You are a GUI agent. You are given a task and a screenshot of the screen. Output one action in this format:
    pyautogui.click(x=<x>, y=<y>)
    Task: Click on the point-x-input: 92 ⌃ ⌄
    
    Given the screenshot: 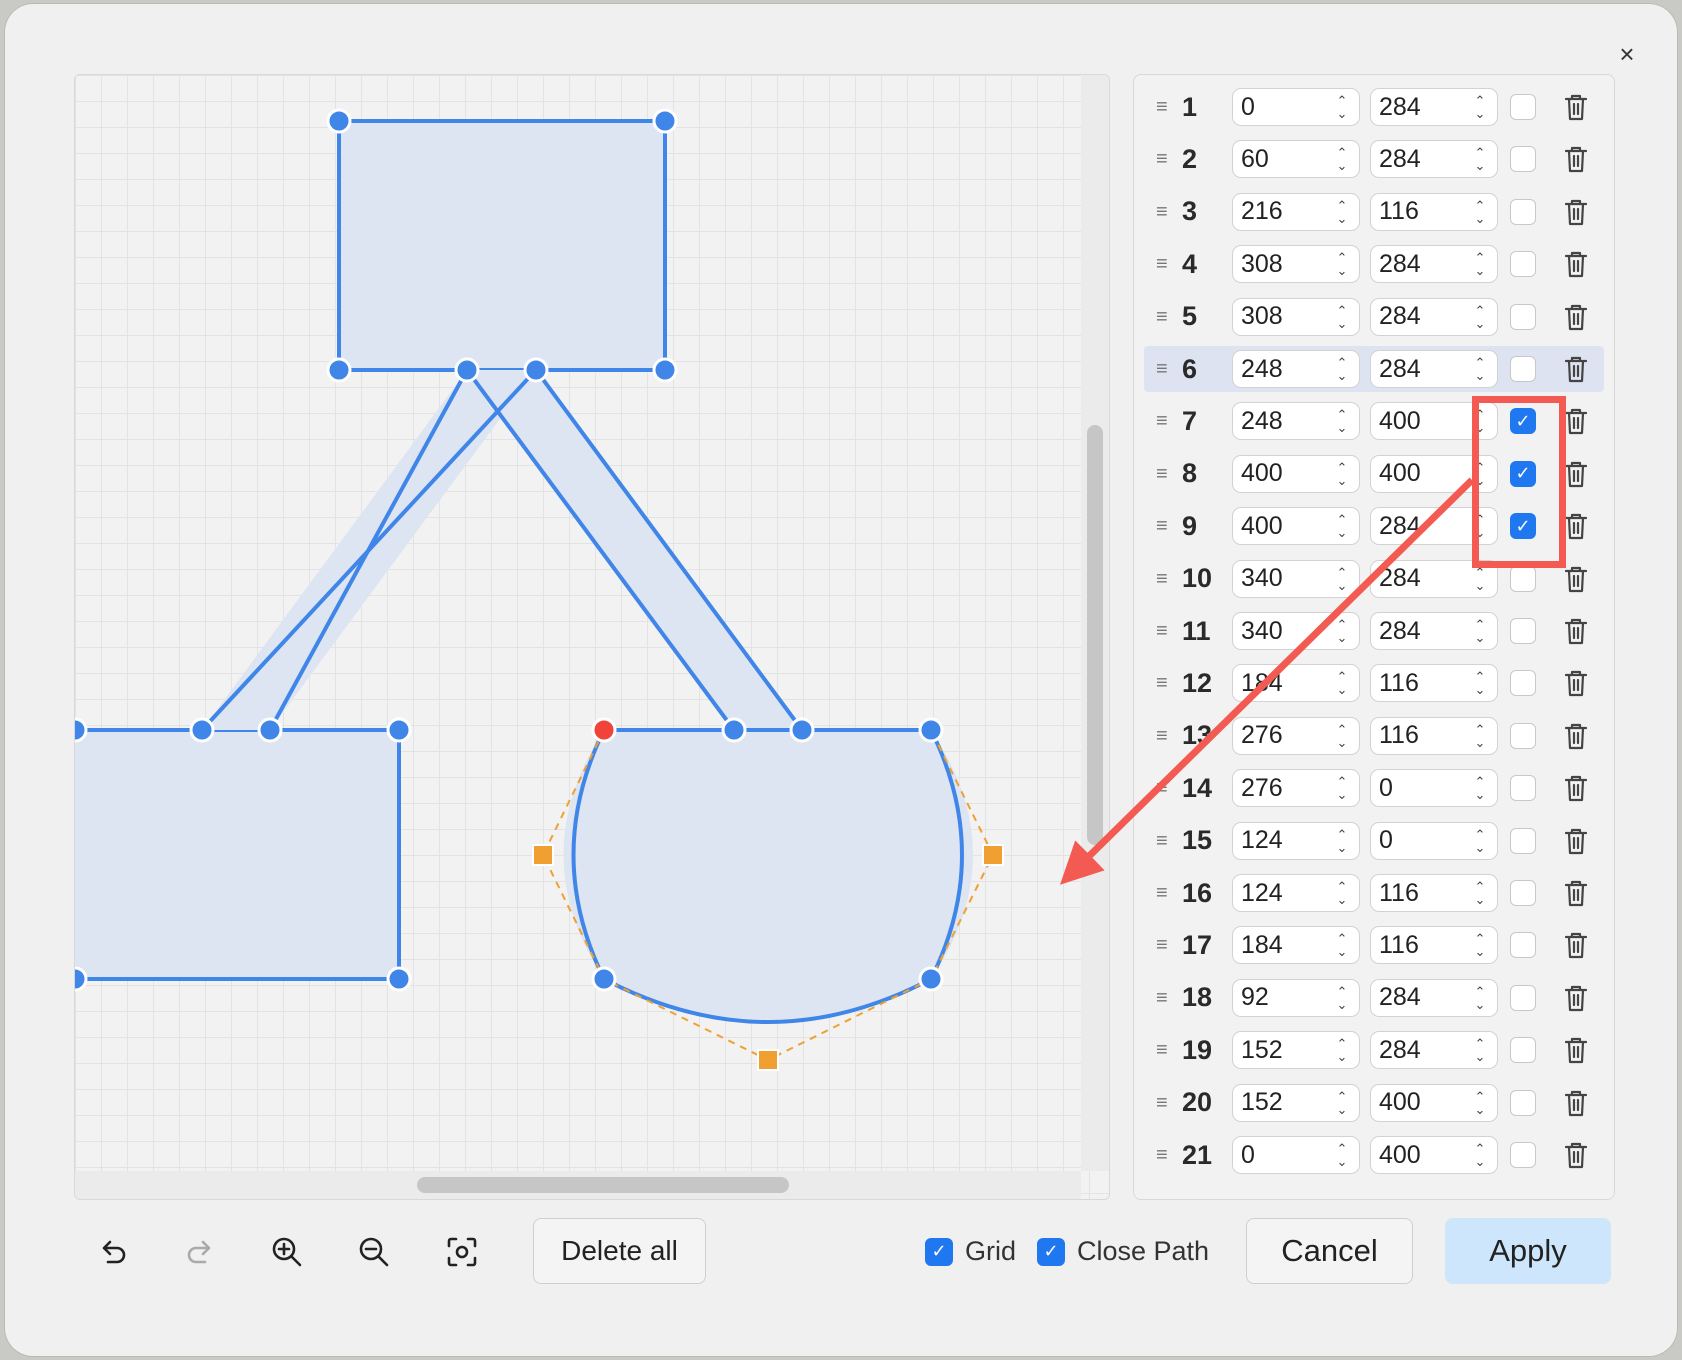 What is the action you would take?
    pyautogui.click(x=1296, y=997)
    